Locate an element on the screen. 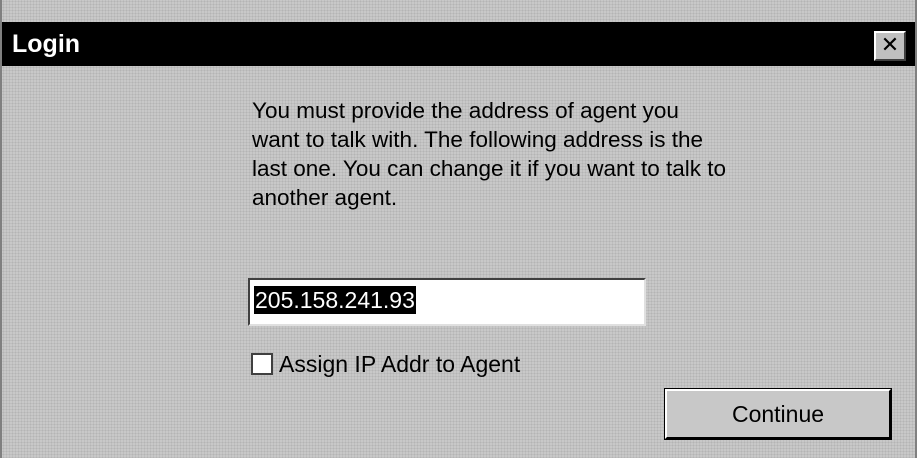  window-title: Login is located at coordinates (46, 44).